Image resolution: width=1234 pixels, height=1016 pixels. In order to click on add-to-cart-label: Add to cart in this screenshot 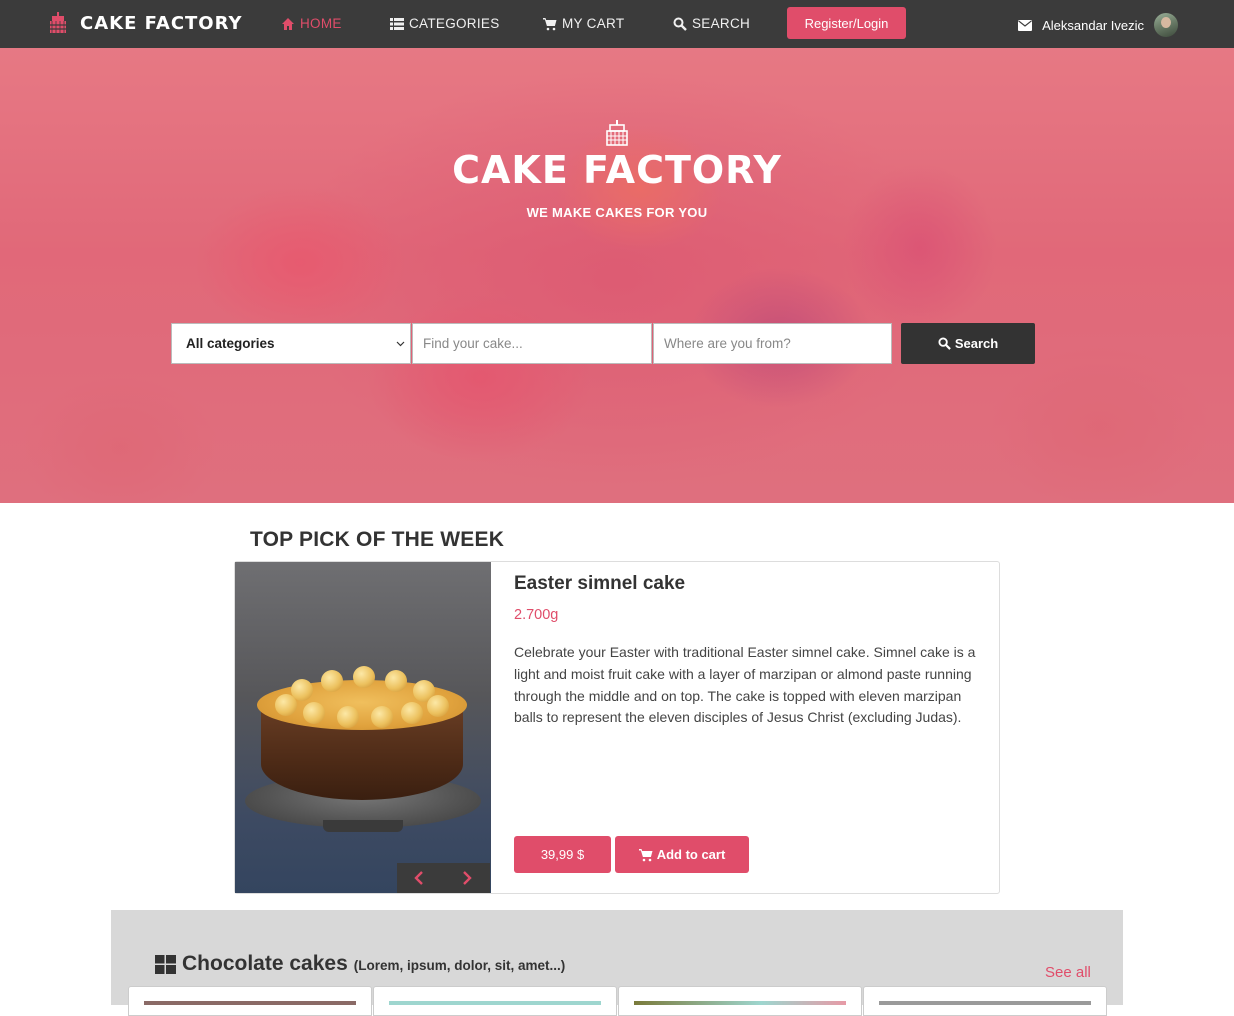, I will do `click(691, 854)`.